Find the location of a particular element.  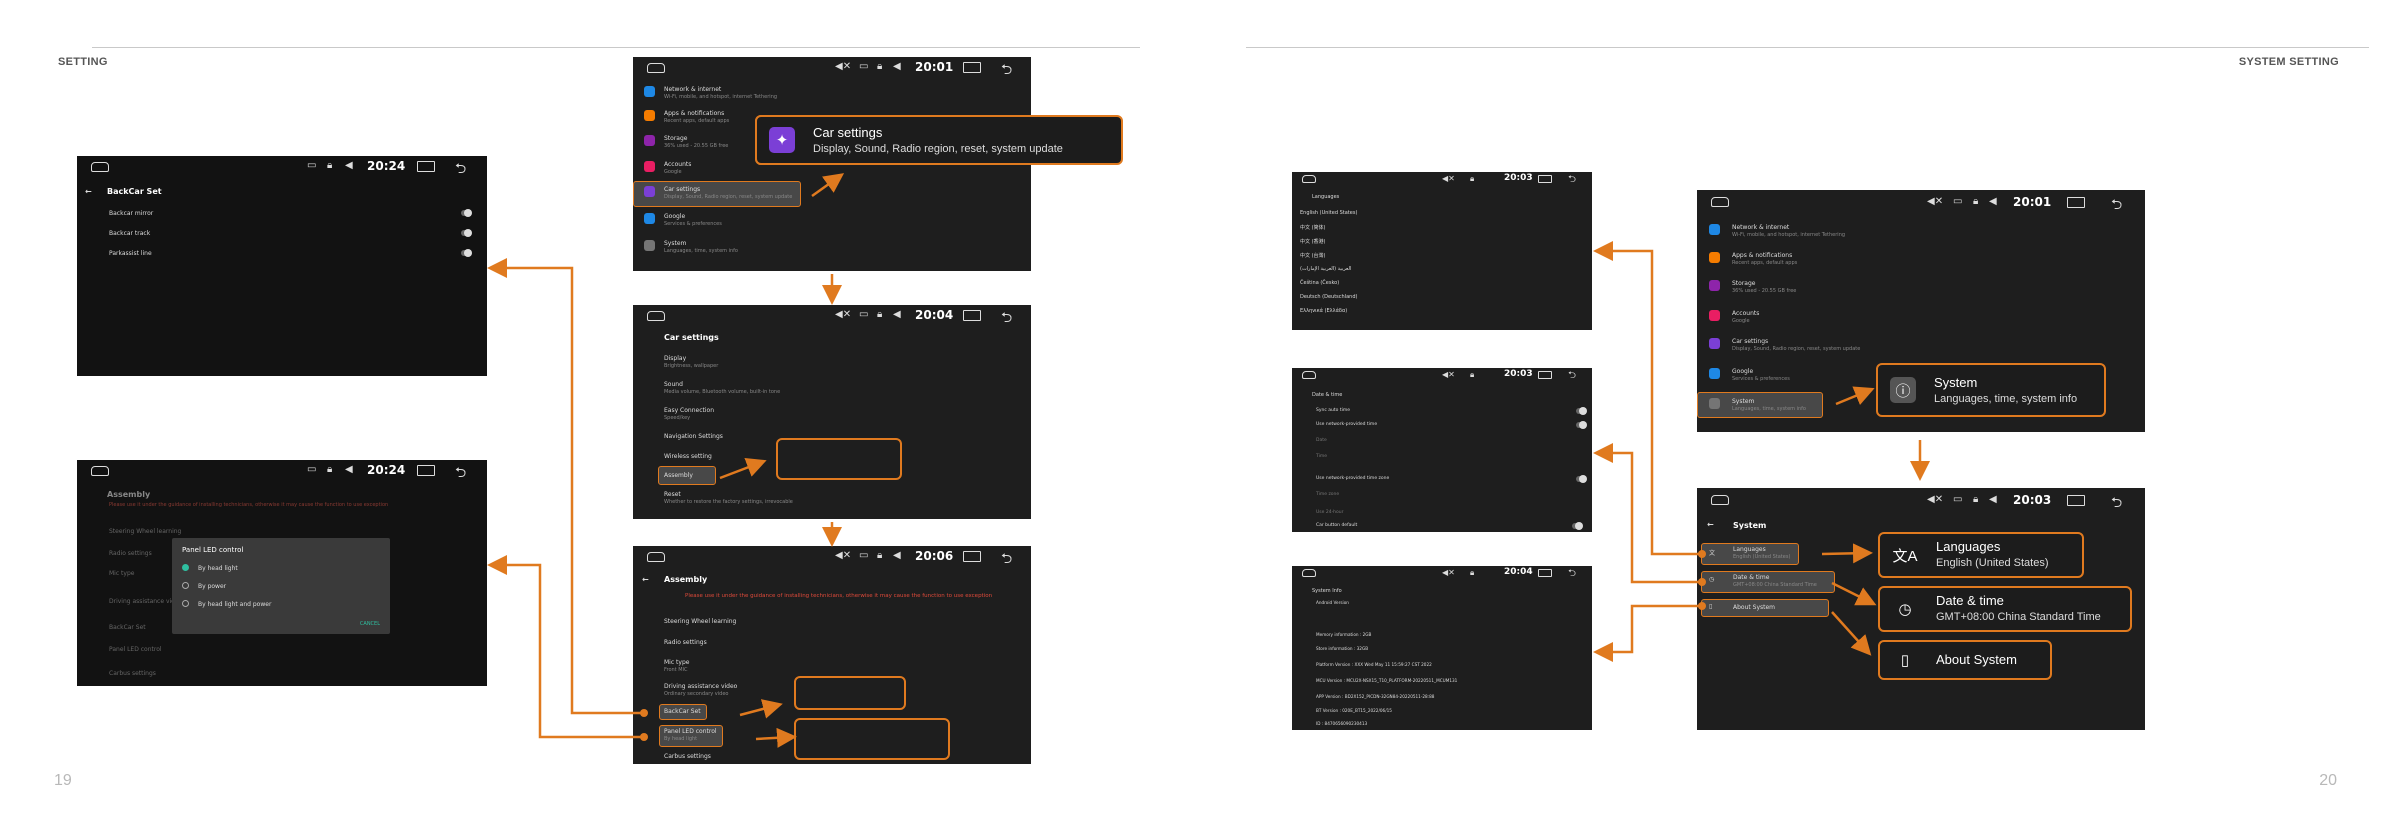

about-system-callout: ▯ About System is located at coordinates (1965, 660).